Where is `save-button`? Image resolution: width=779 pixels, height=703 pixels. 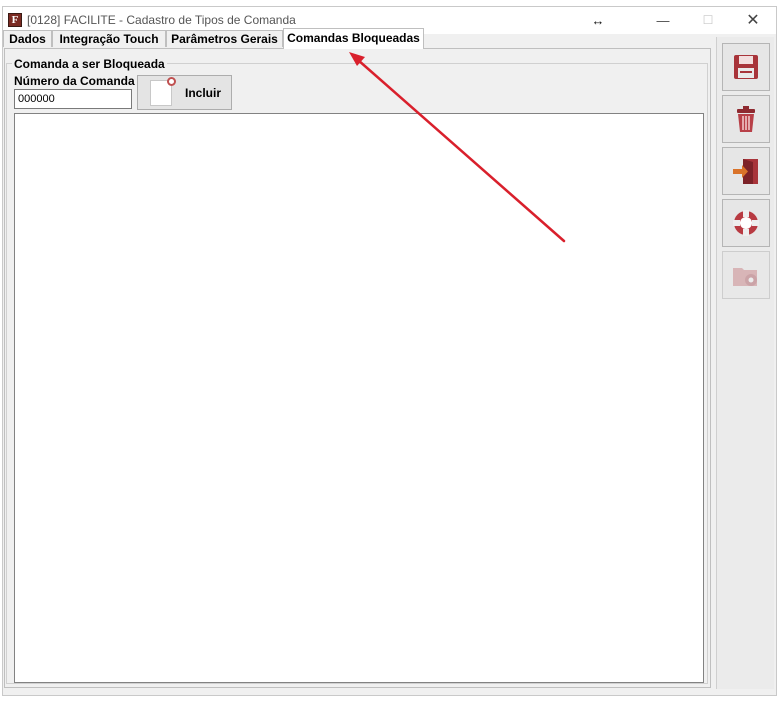 save-button is located at coordinates (746, 67).